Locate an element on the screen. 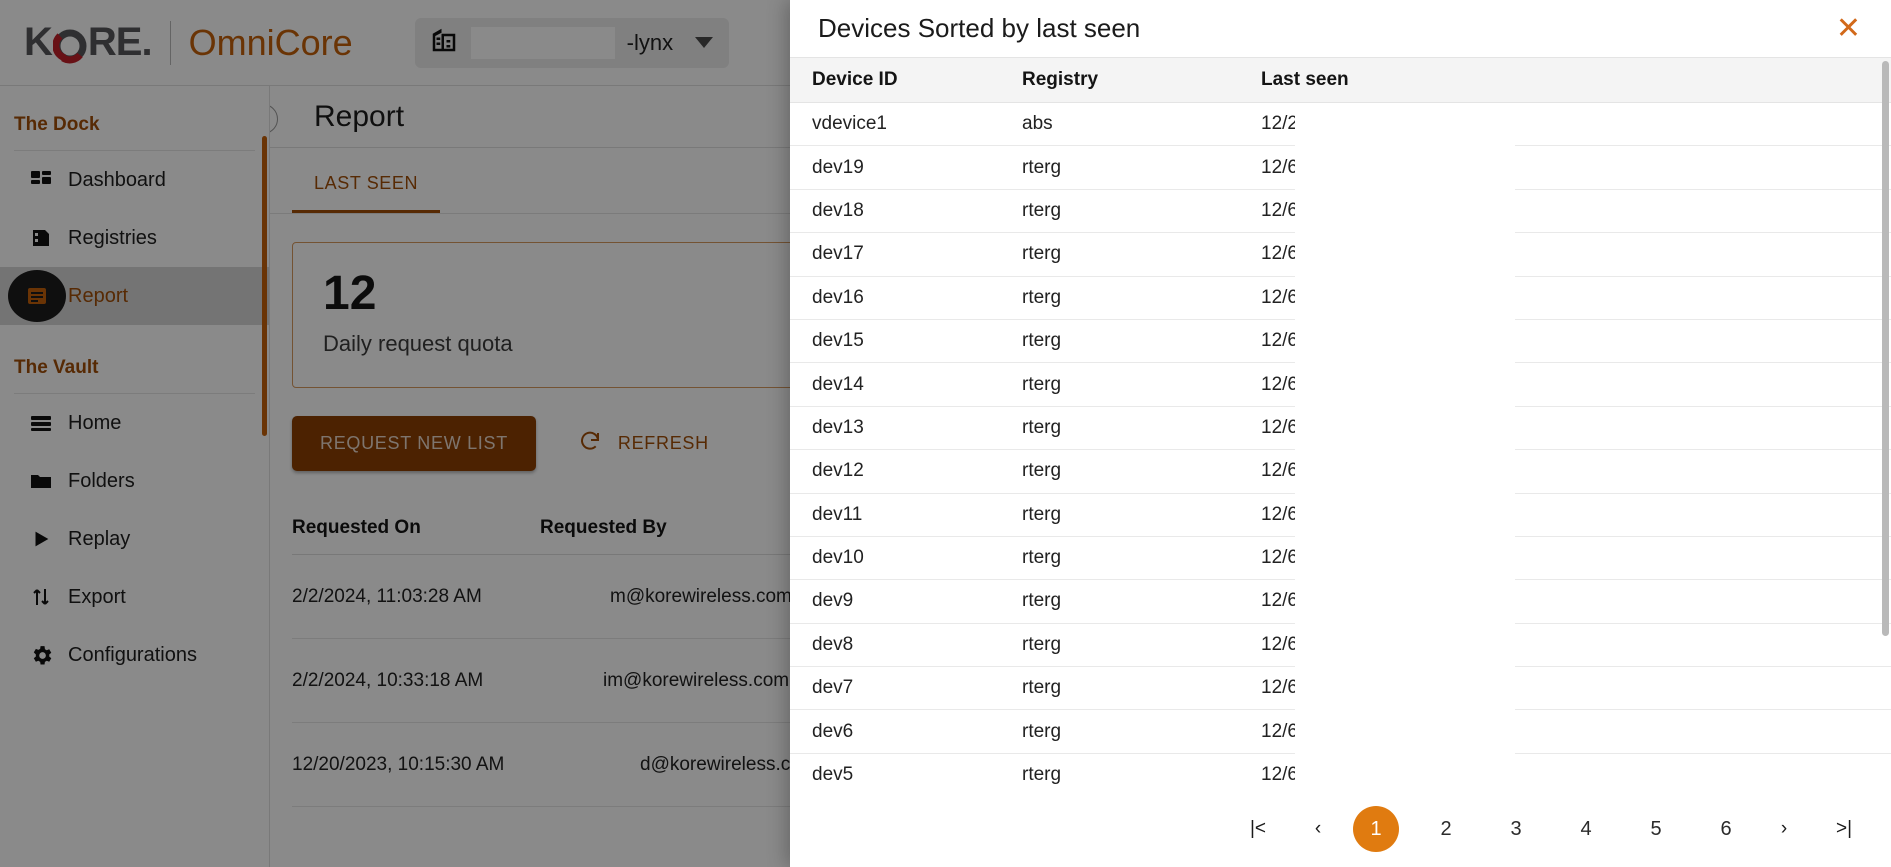 The width and height of the screenshot is (1891, 867). sidebar-item-home: Home is located at coordinates (134, 423).